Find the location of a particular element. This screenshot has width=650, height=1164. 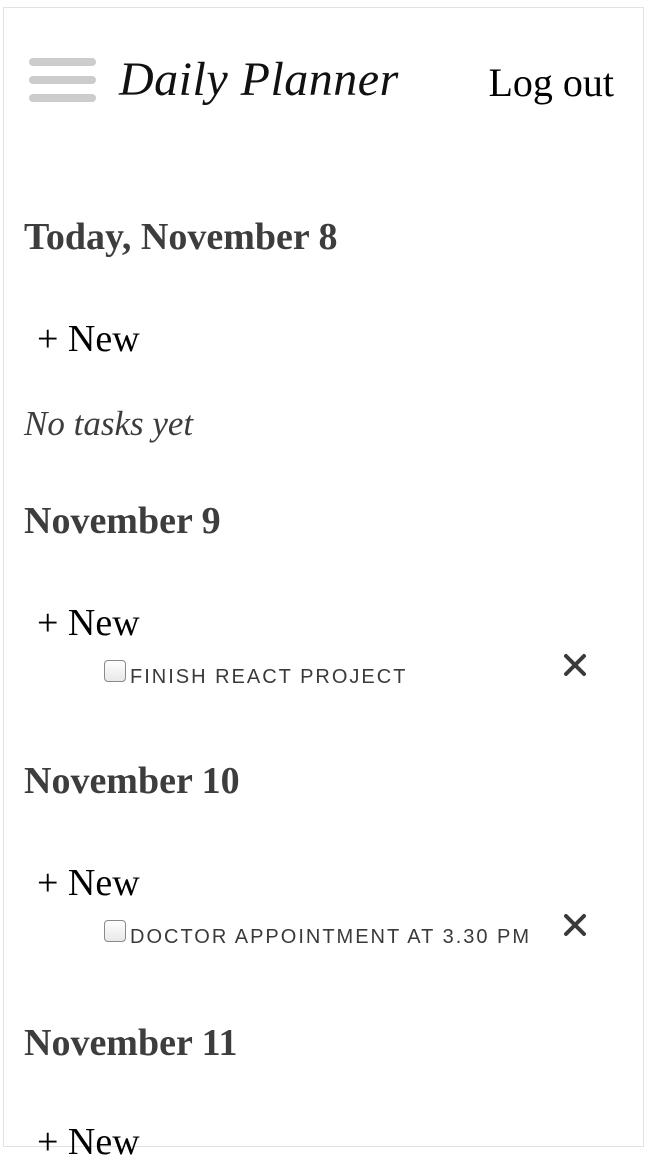

hamburger-menu-icon is located at coordinates (62, 80).